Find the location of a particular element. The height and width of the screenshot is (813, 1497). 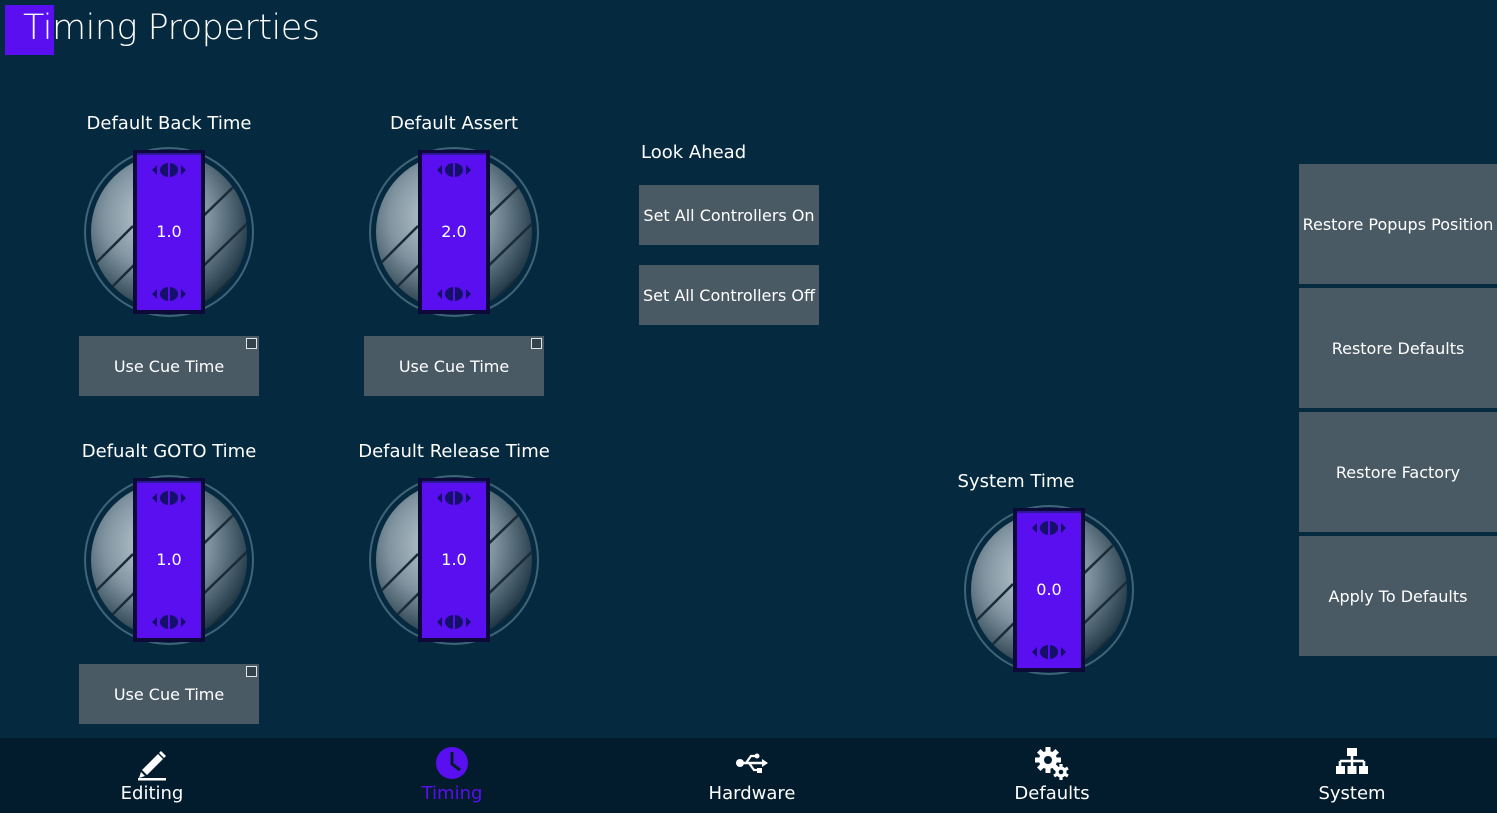

release-time-dial: 1.0 is located at coordinates (454, 560).